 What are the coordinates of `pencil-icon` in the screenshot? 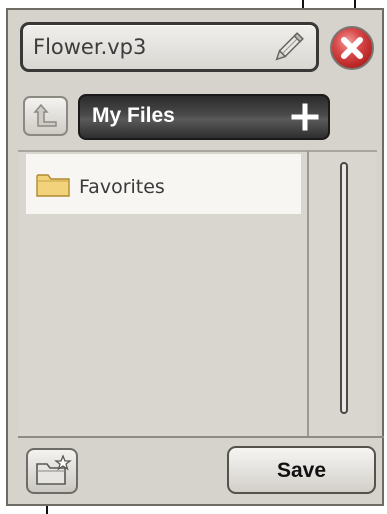 It's located at (288, 48).